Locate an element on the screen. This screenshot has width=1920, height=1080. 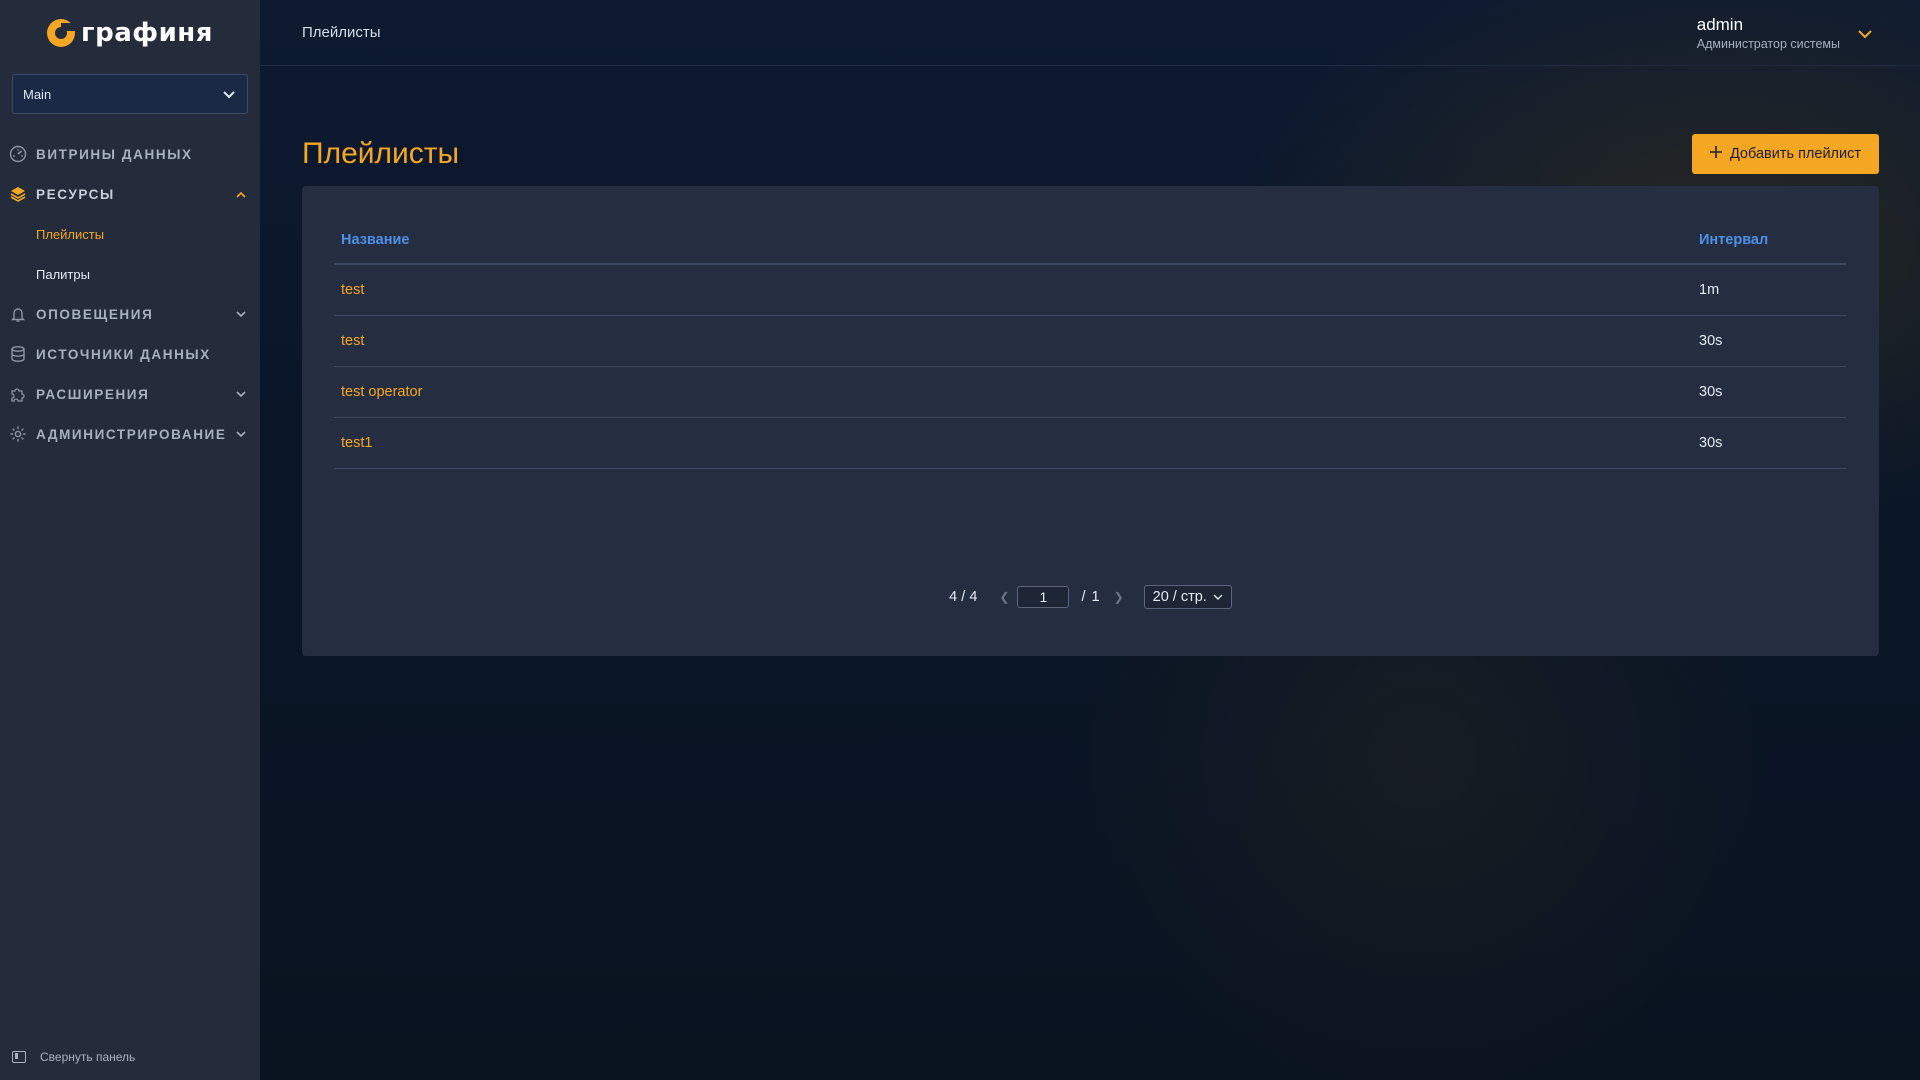
table-row: test 1m is located at coordinates (1090, 290).